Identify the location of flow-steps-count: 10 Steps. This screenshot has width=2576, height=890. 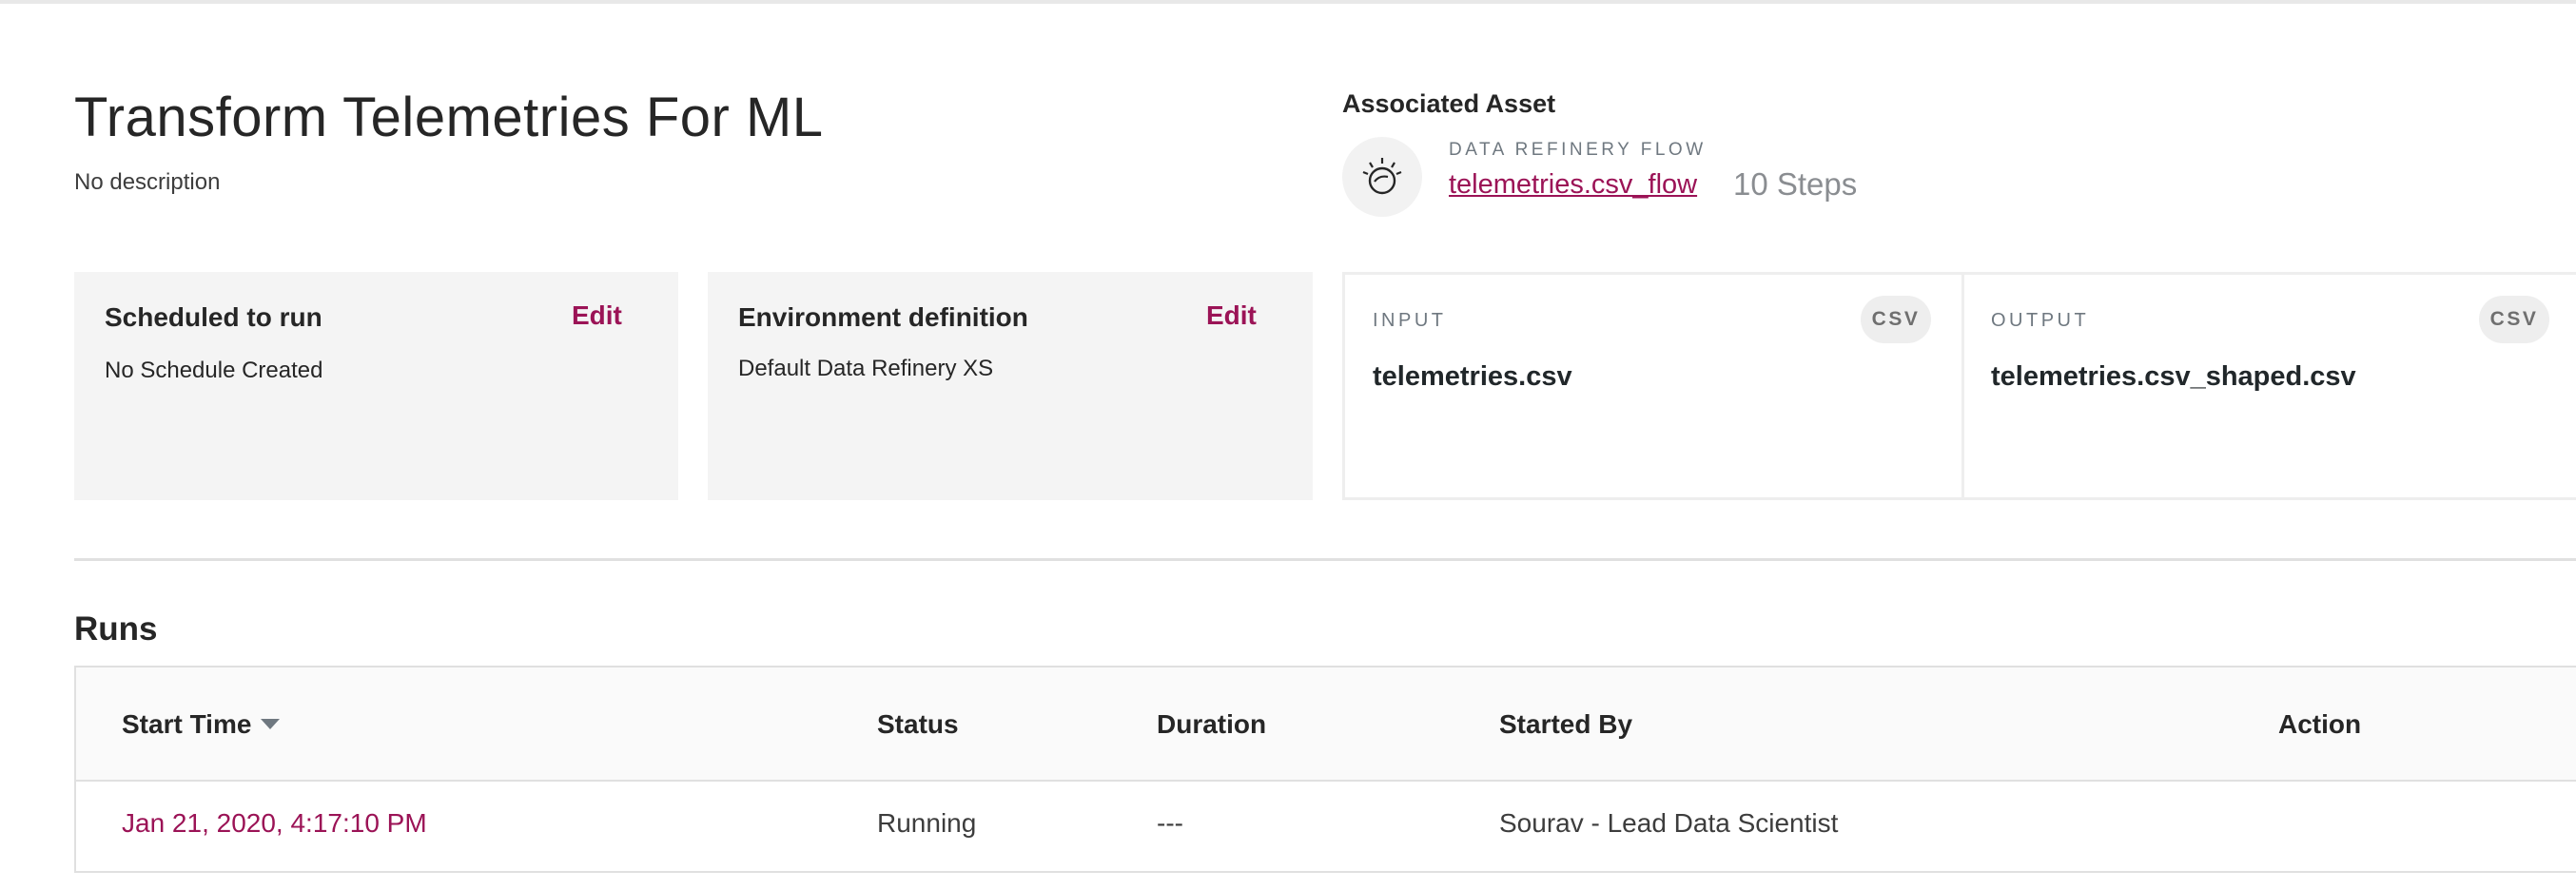
(1795, 184).